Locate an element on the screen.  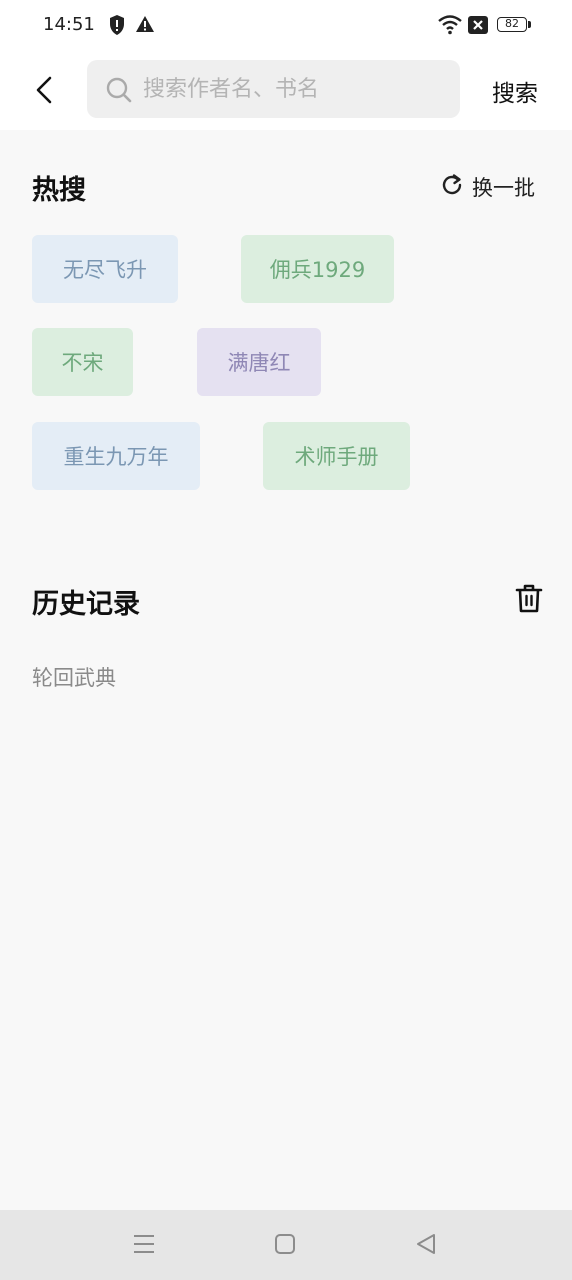
trash-icon is located at coordinates (529, 598).